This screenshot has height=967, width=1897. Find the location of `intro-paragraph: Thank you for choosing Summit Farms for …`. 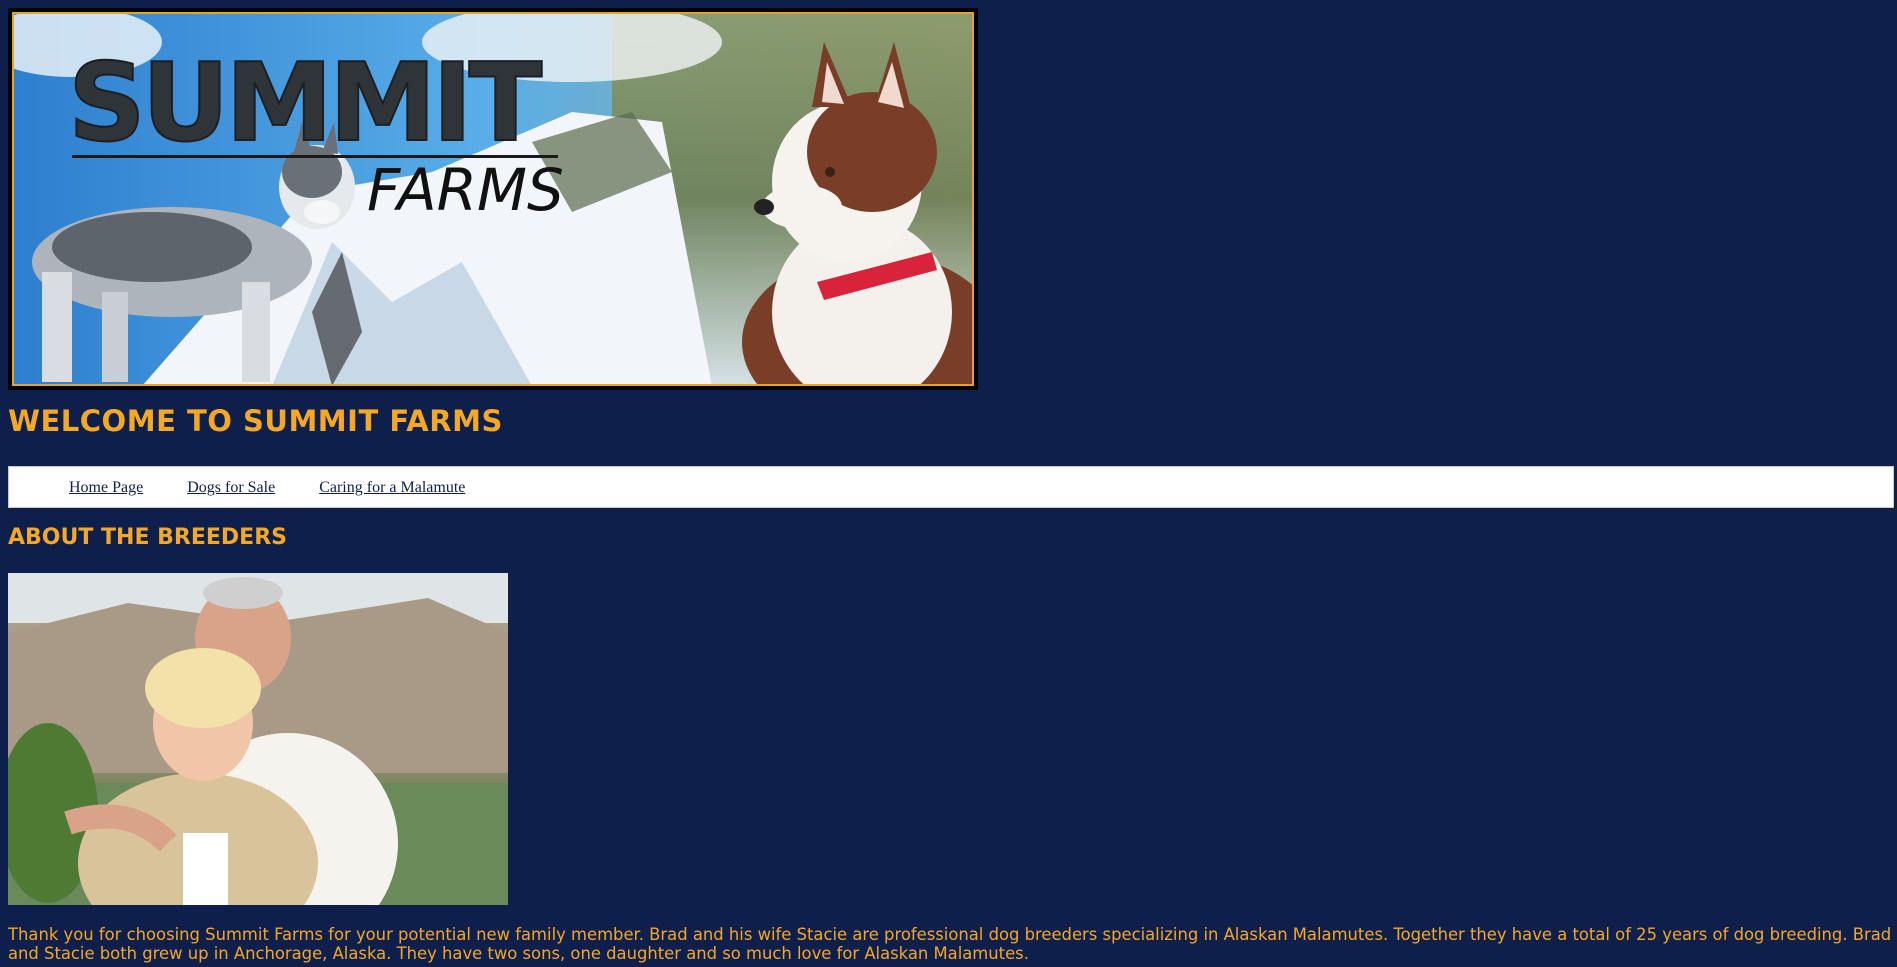

intro-paragraph: Thank you for choosing Summit Farms for … is located at coordinates (950, 944).